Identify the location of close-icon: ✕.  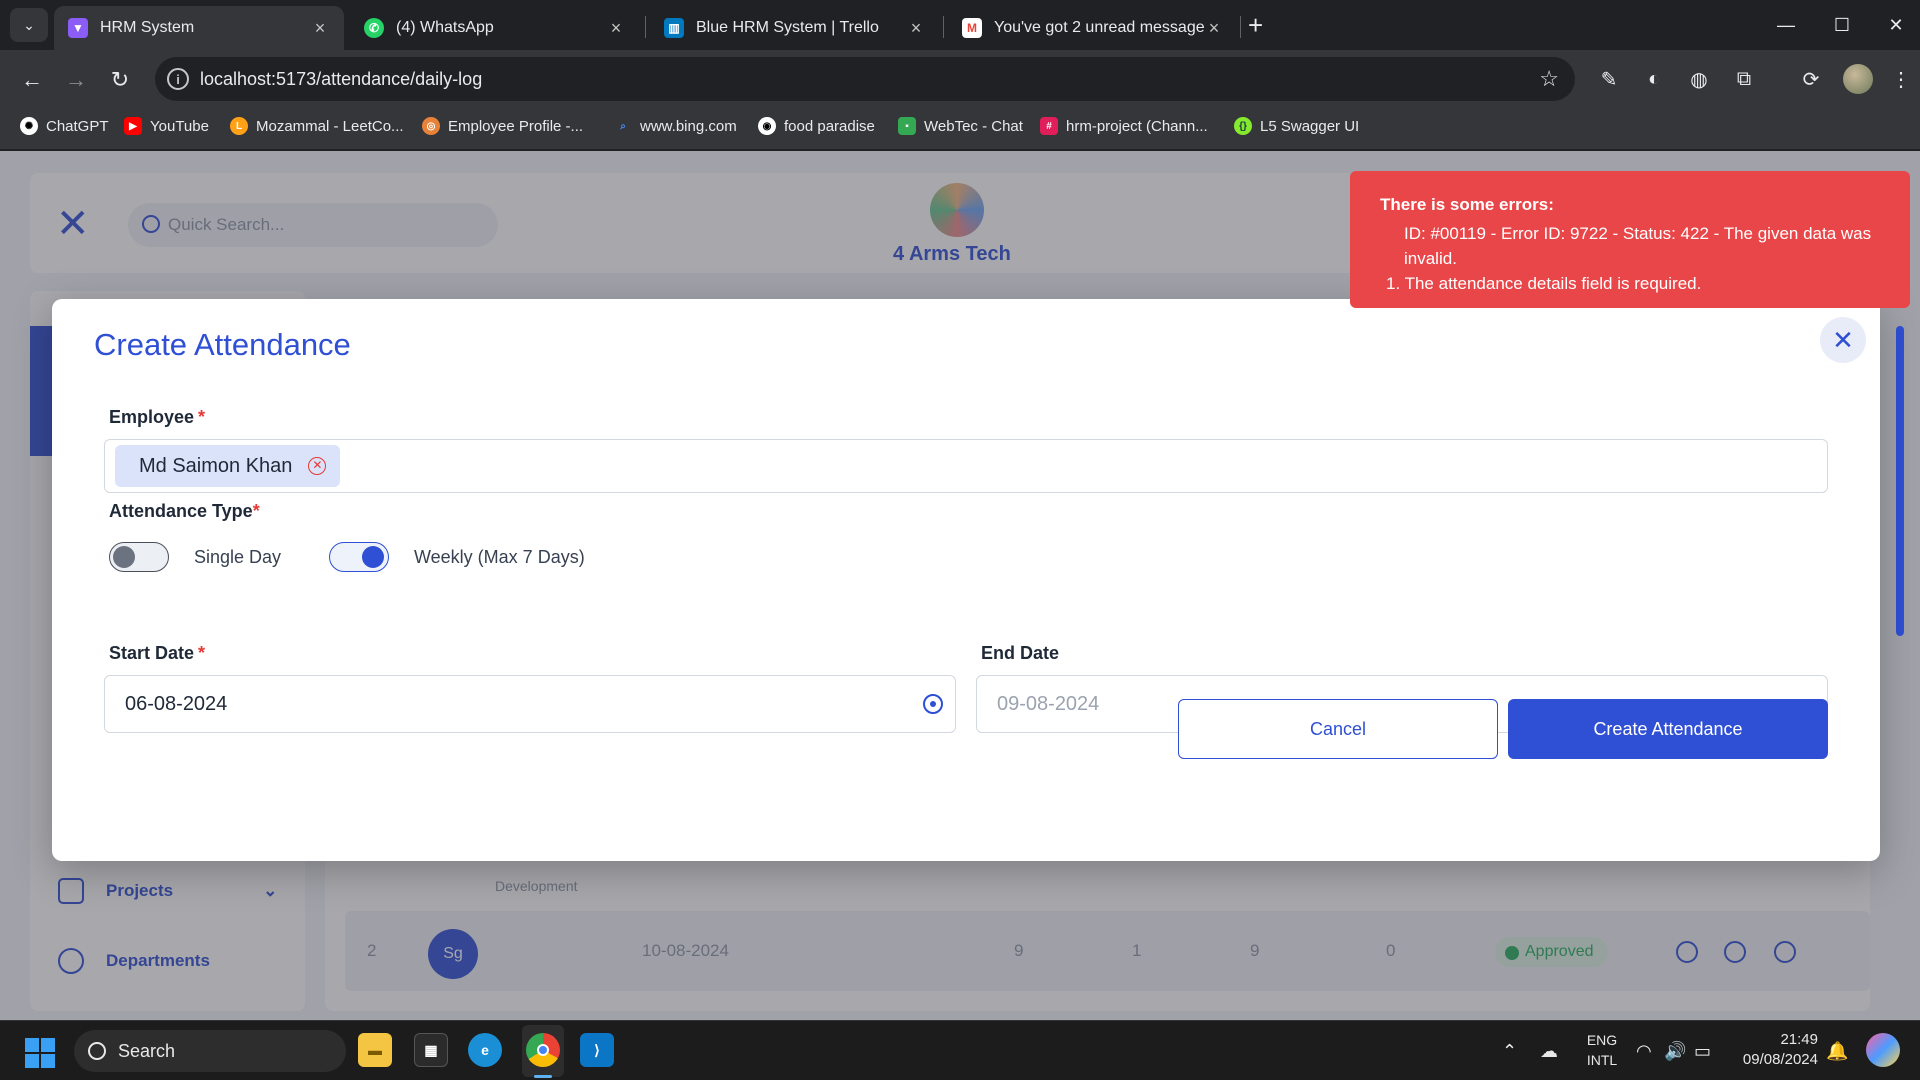
(1843, 340).